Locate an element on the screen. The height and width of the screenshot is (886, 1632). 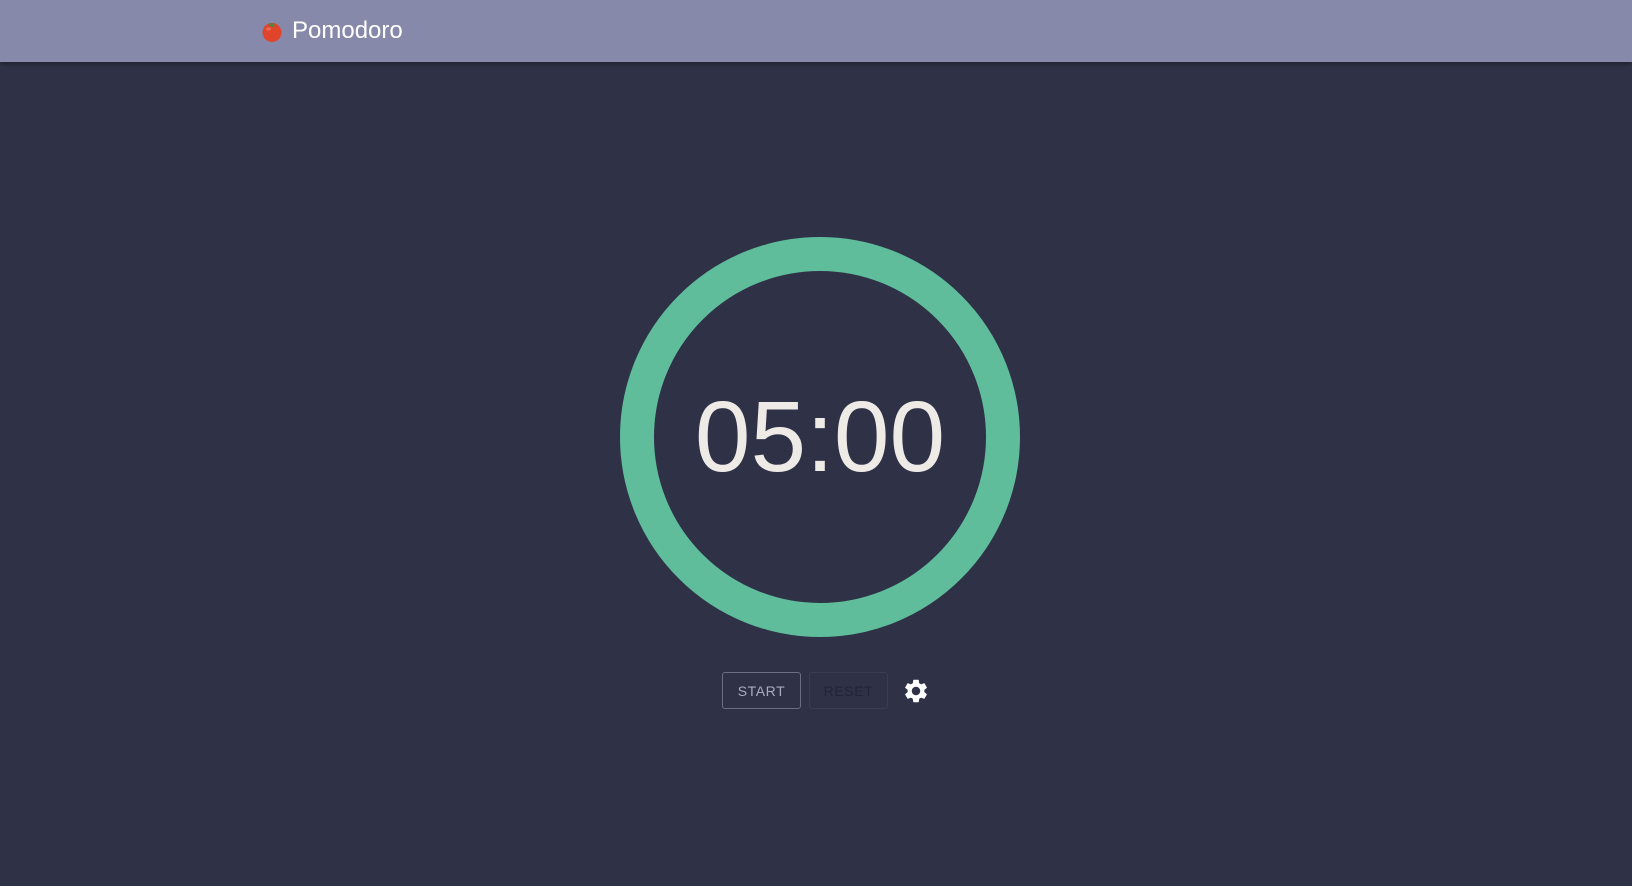
start-button: START is located at coordinates (761, 690).